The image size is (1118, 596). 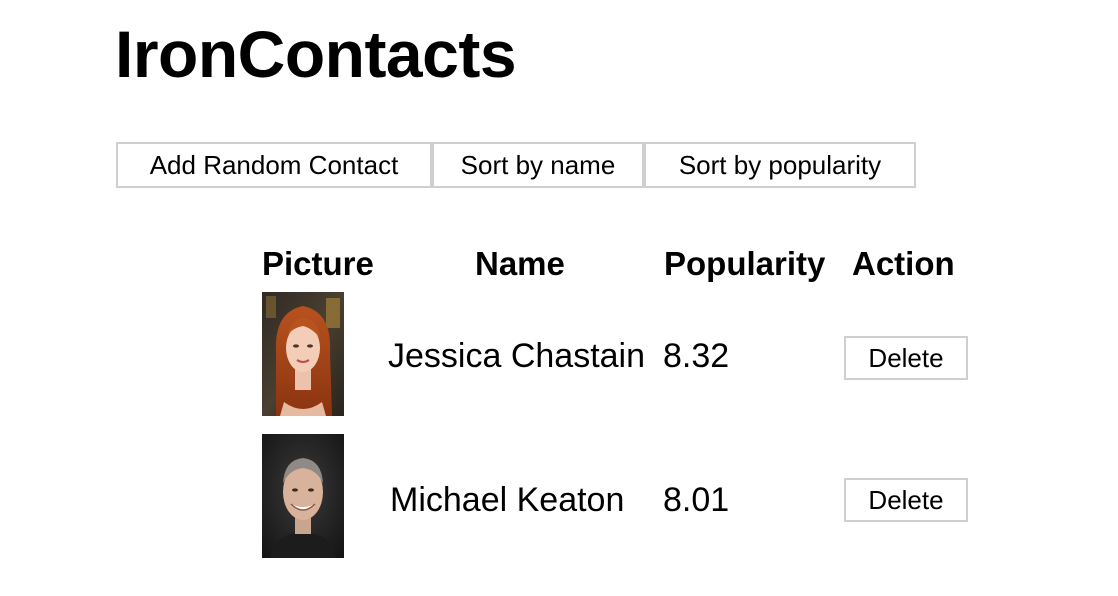 What do you see at coordinates (316, 54) in the screenshot?
I see `page-title: IronContacts` at bounding box center [316, 54].